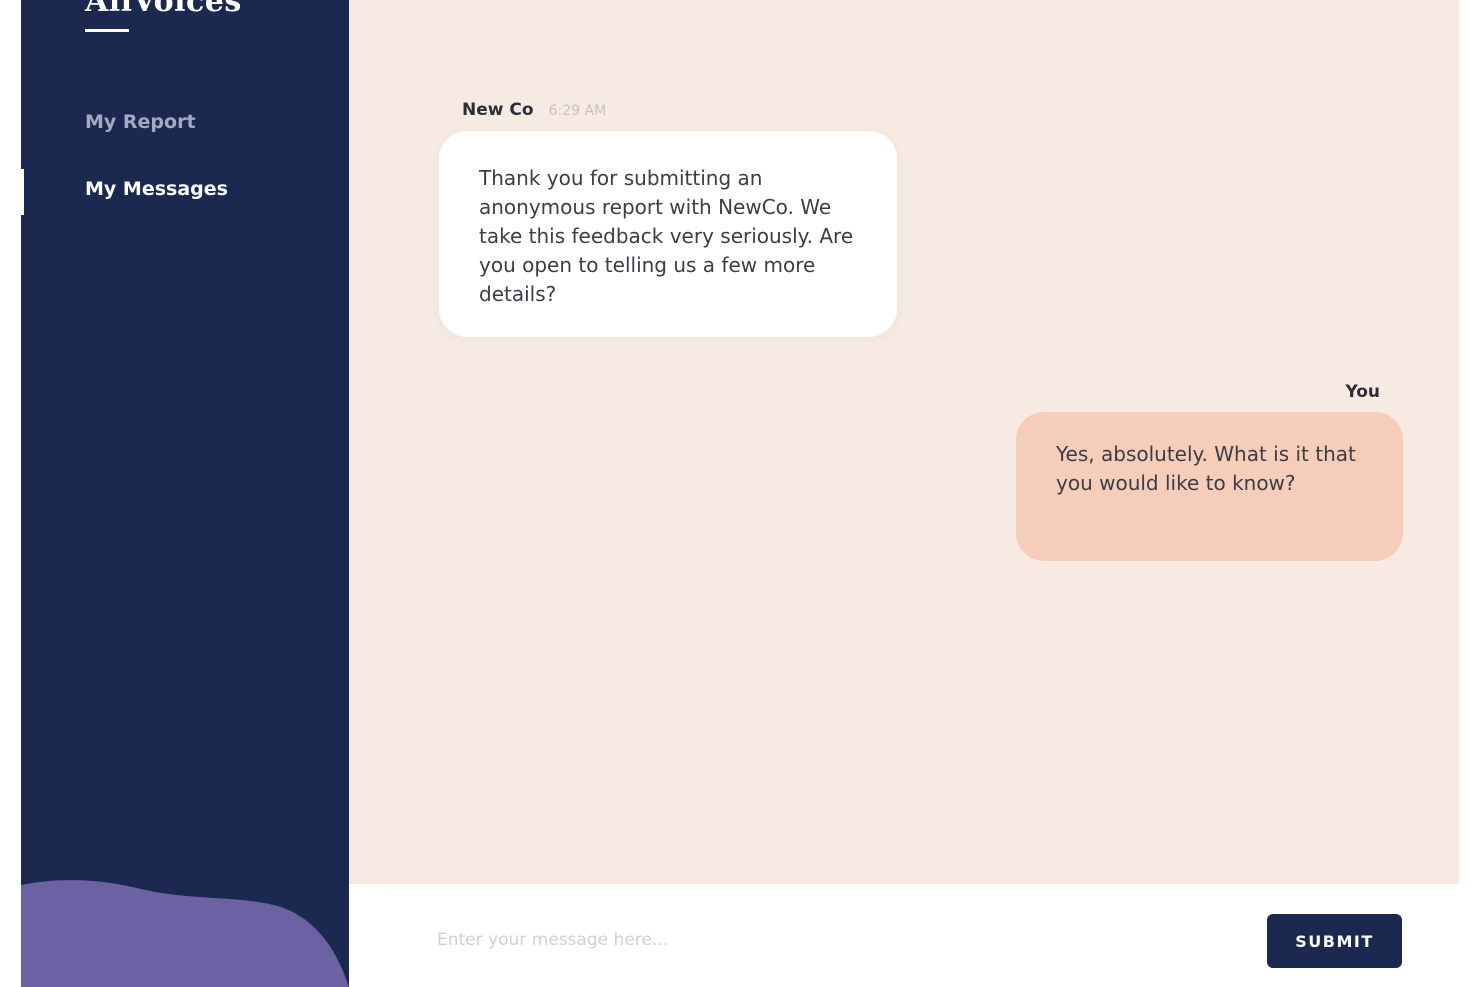 This screenshot has height=987, width=1480. I want to click on right-margin, so click(1469, 493).